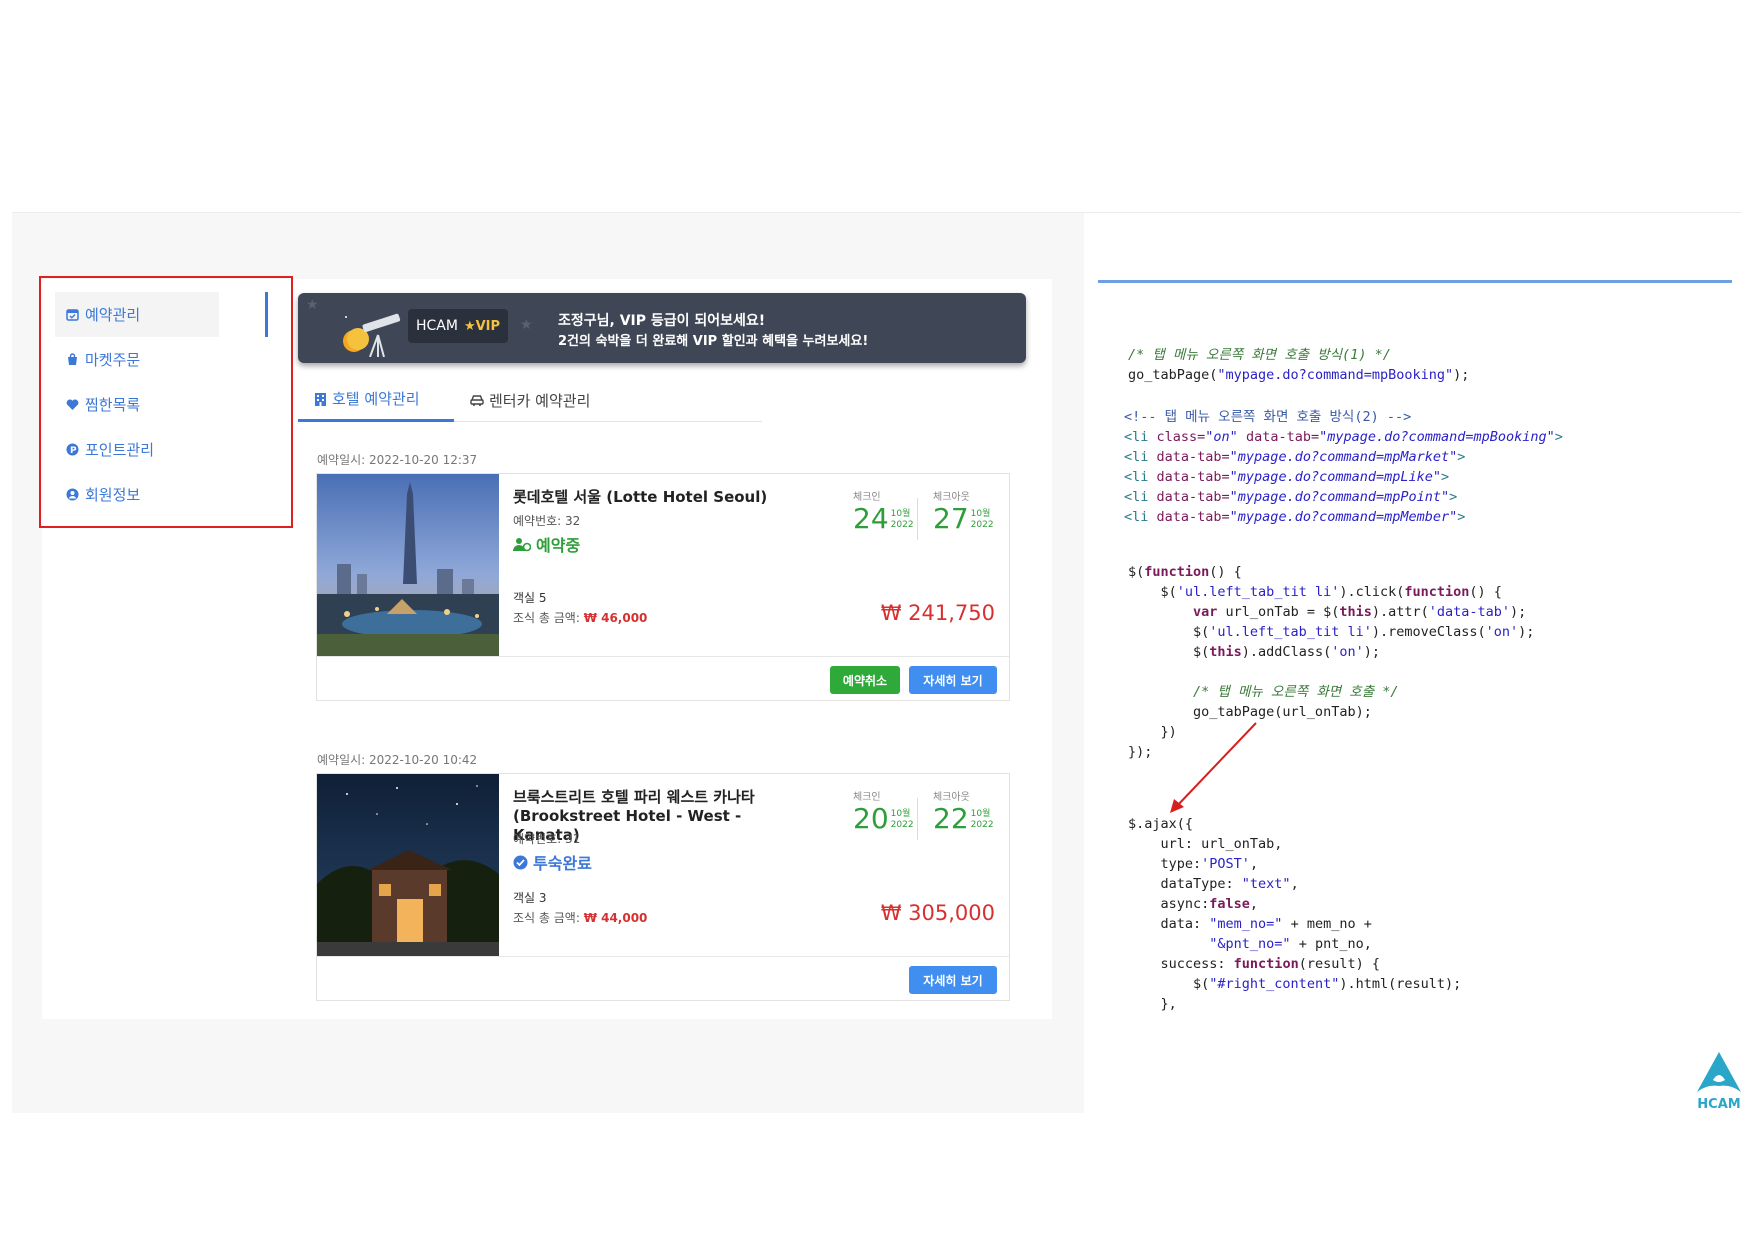 This screenshot has width=1753, height=1240. What do you see at coordinates (170, 359) in the screenshot?
I see `sidebar-item-market: 마켓주문` at bounding box center [170, 359].